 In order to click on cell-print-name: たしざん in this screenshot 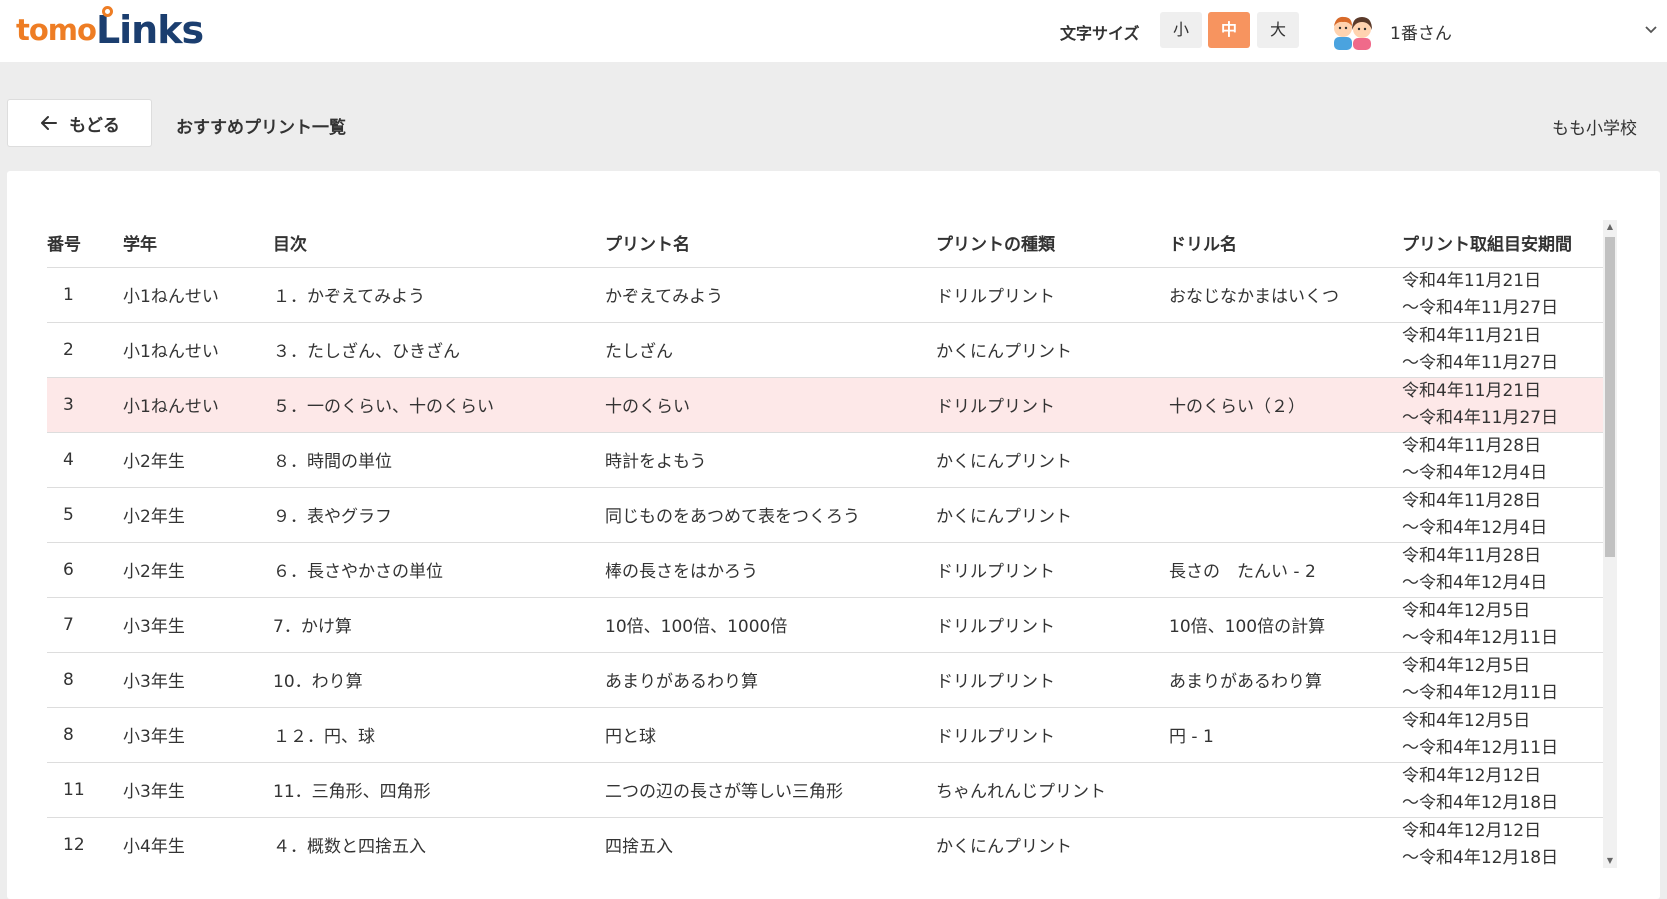, I will do `click(770, 350)`.